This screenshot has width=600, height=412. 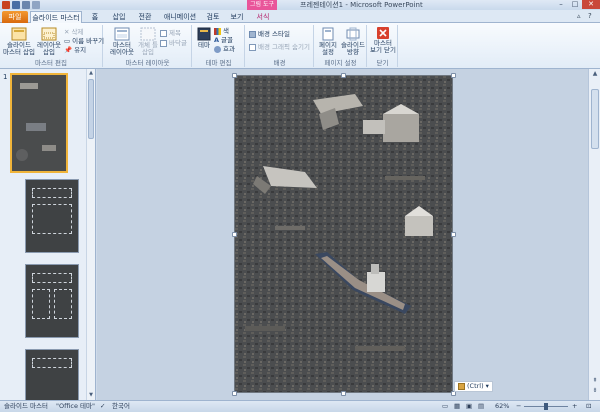 I want to click on tab-transitions: 전환, so click(x=145, y=17).